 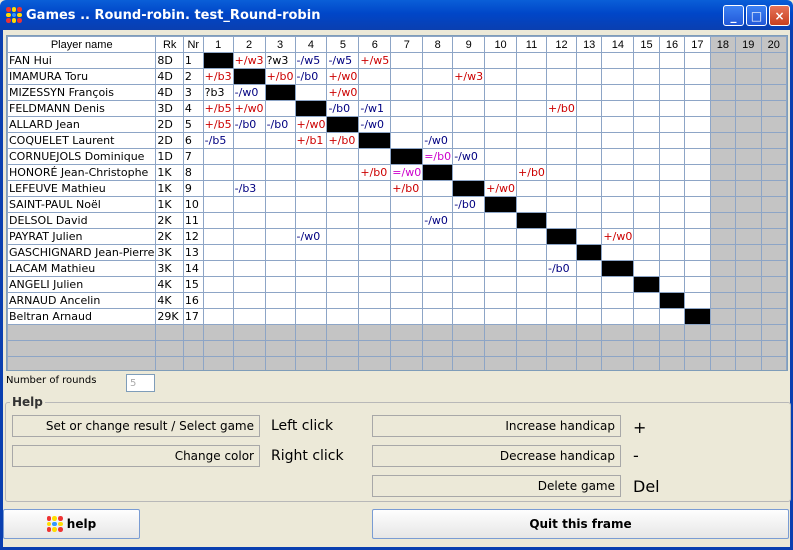 What do you see at coordinates (561, 108) in the screenshot?
I see `result-cell: +/b0` at bounding box center [561, 108].